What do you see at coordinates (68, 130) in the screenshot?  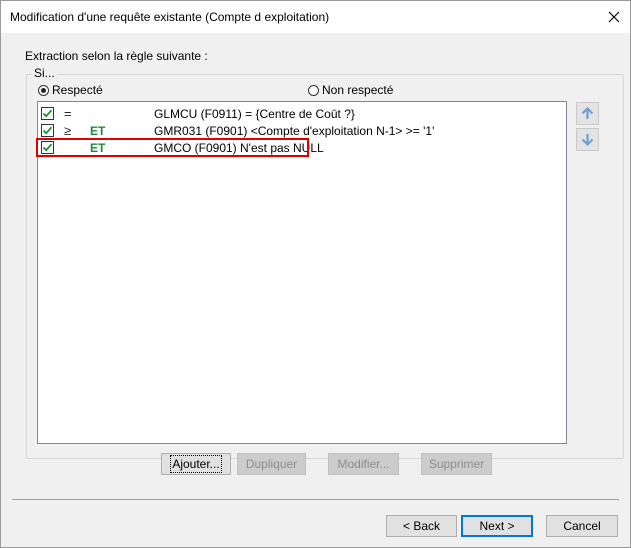 I see `operator-gte-icon: ≥` at bounding box center [68, 130].